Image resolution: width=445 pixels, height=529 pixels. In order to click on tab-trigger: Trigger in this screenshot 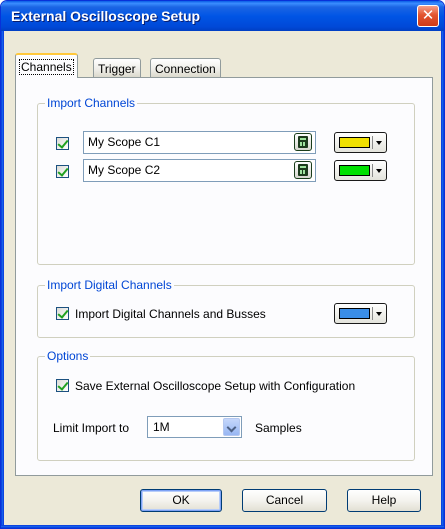, I will do `click(117, 68)`.